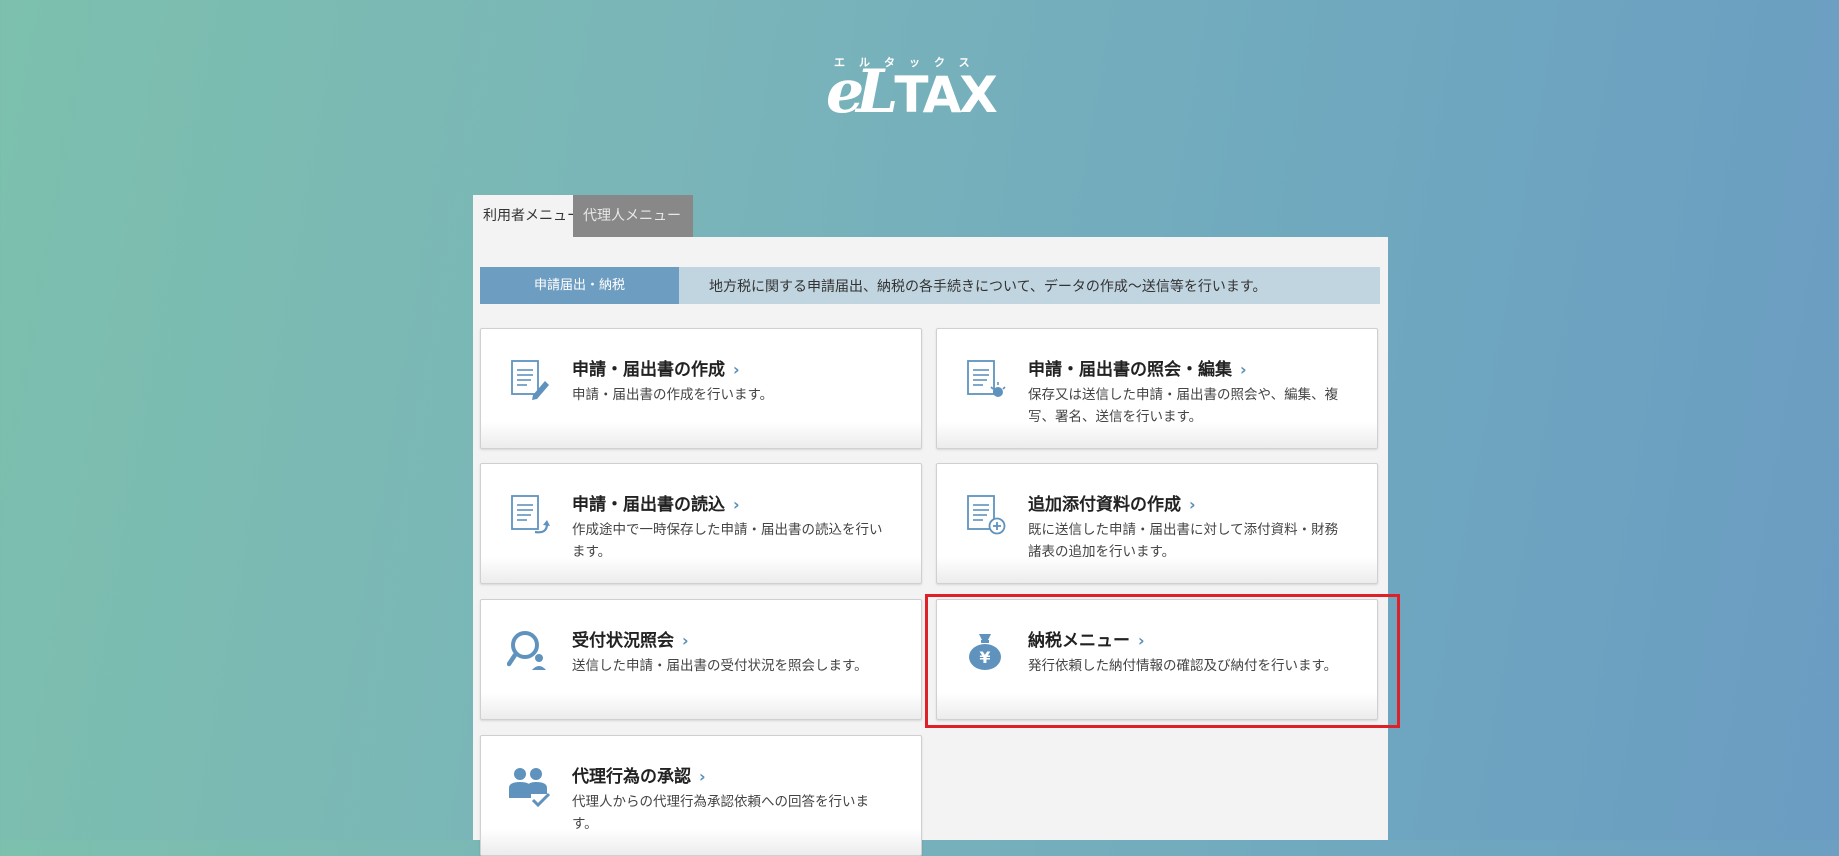 Image resolution: width=1839 pixels, height=856 pixels. What do you see at coordinates (1183, 541) in the screenshot?
I see `card-description: 既に送信した申請・届出書に対して添付資料・財務諸表の追加を行います。` at bounding box center [1183, 541].